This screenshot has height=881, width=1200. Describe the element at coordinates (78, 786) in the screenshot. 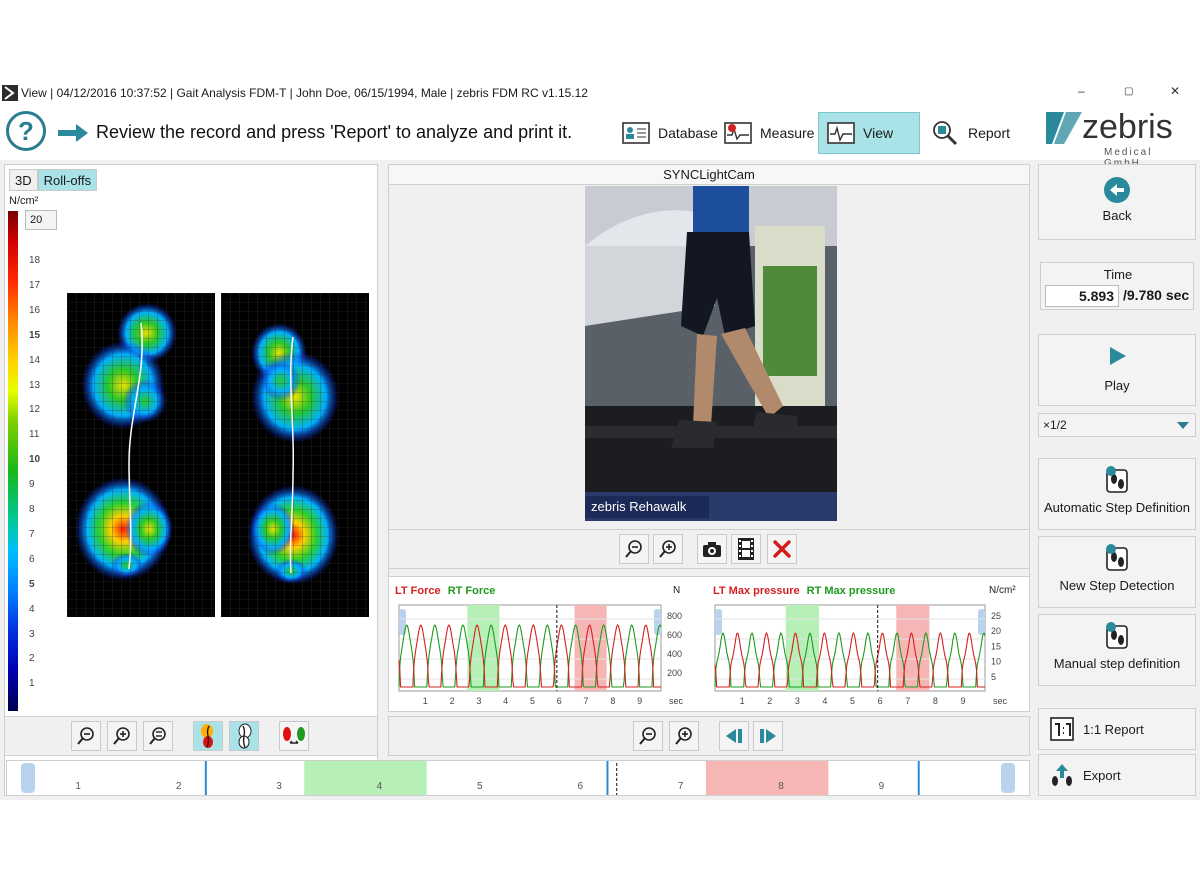

I see `timeline-label: 1` at that location.